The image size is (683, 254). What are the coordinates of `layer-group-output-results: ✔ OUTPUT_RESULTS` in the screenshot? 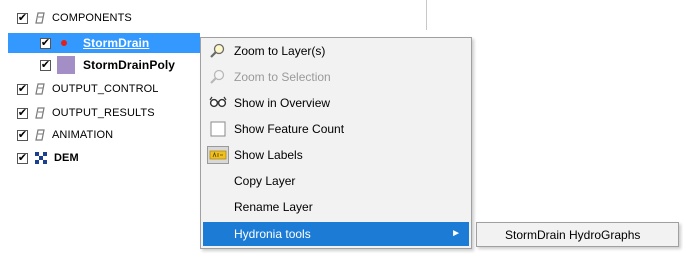 It's located at (86, 113).